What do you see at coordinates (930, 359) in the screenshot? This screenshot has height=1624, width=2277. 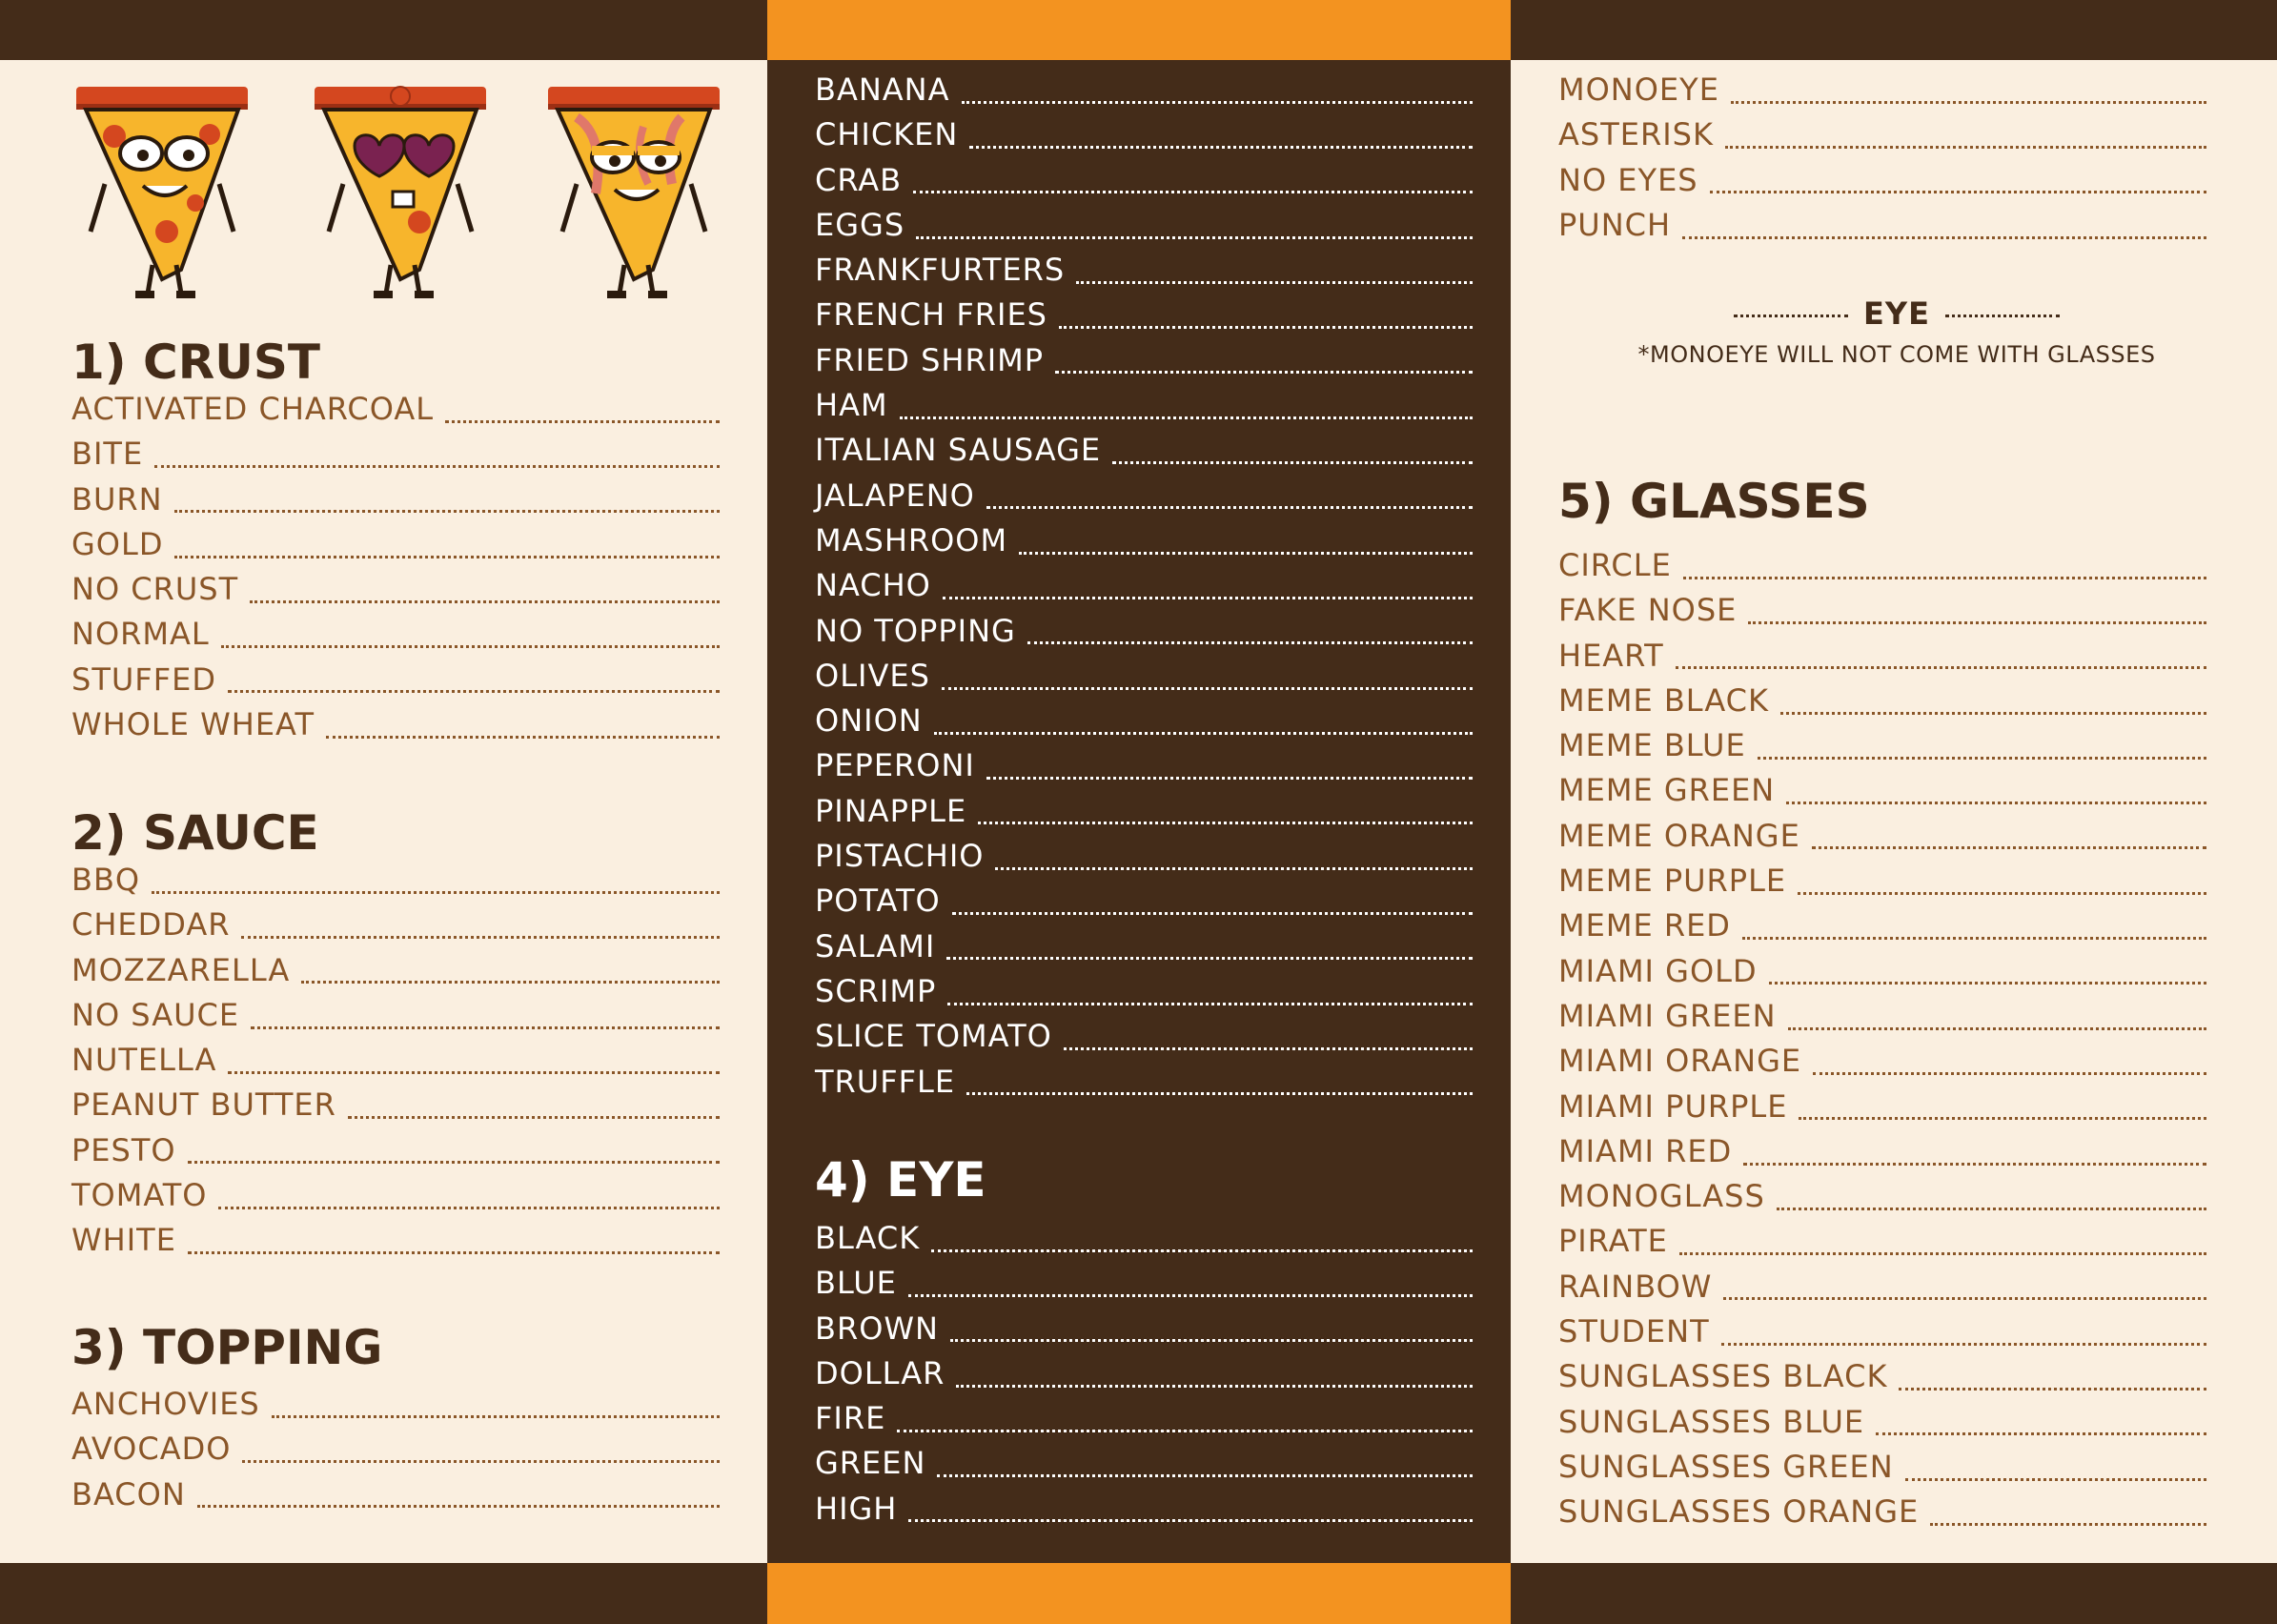 I see `menu-item-label: FRIED SHRIMP` at bounding box center [930, 359].